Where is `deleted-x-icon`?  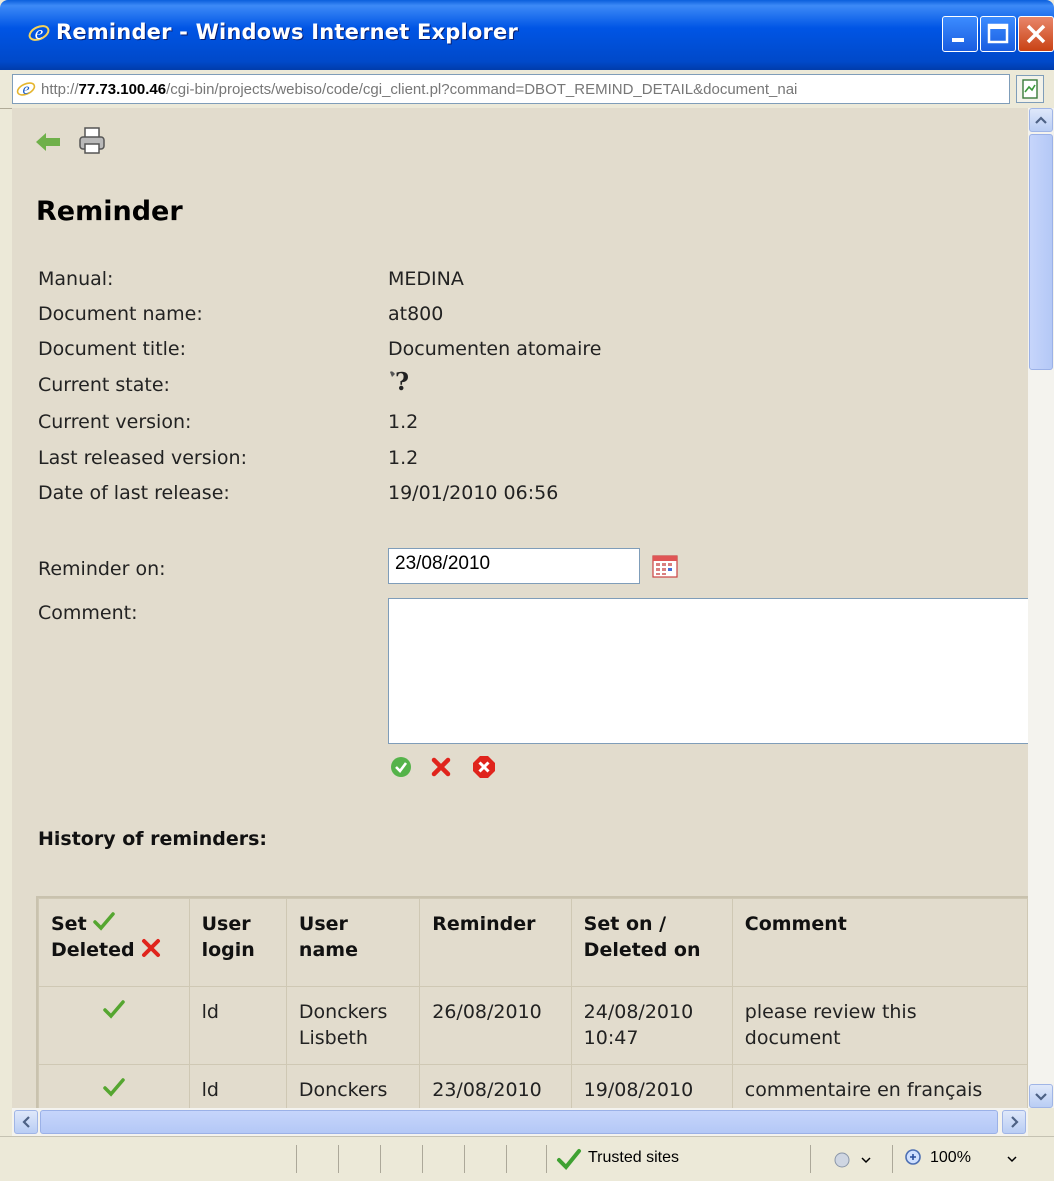
deleted-x-icon is located at coordinates (151, 948).